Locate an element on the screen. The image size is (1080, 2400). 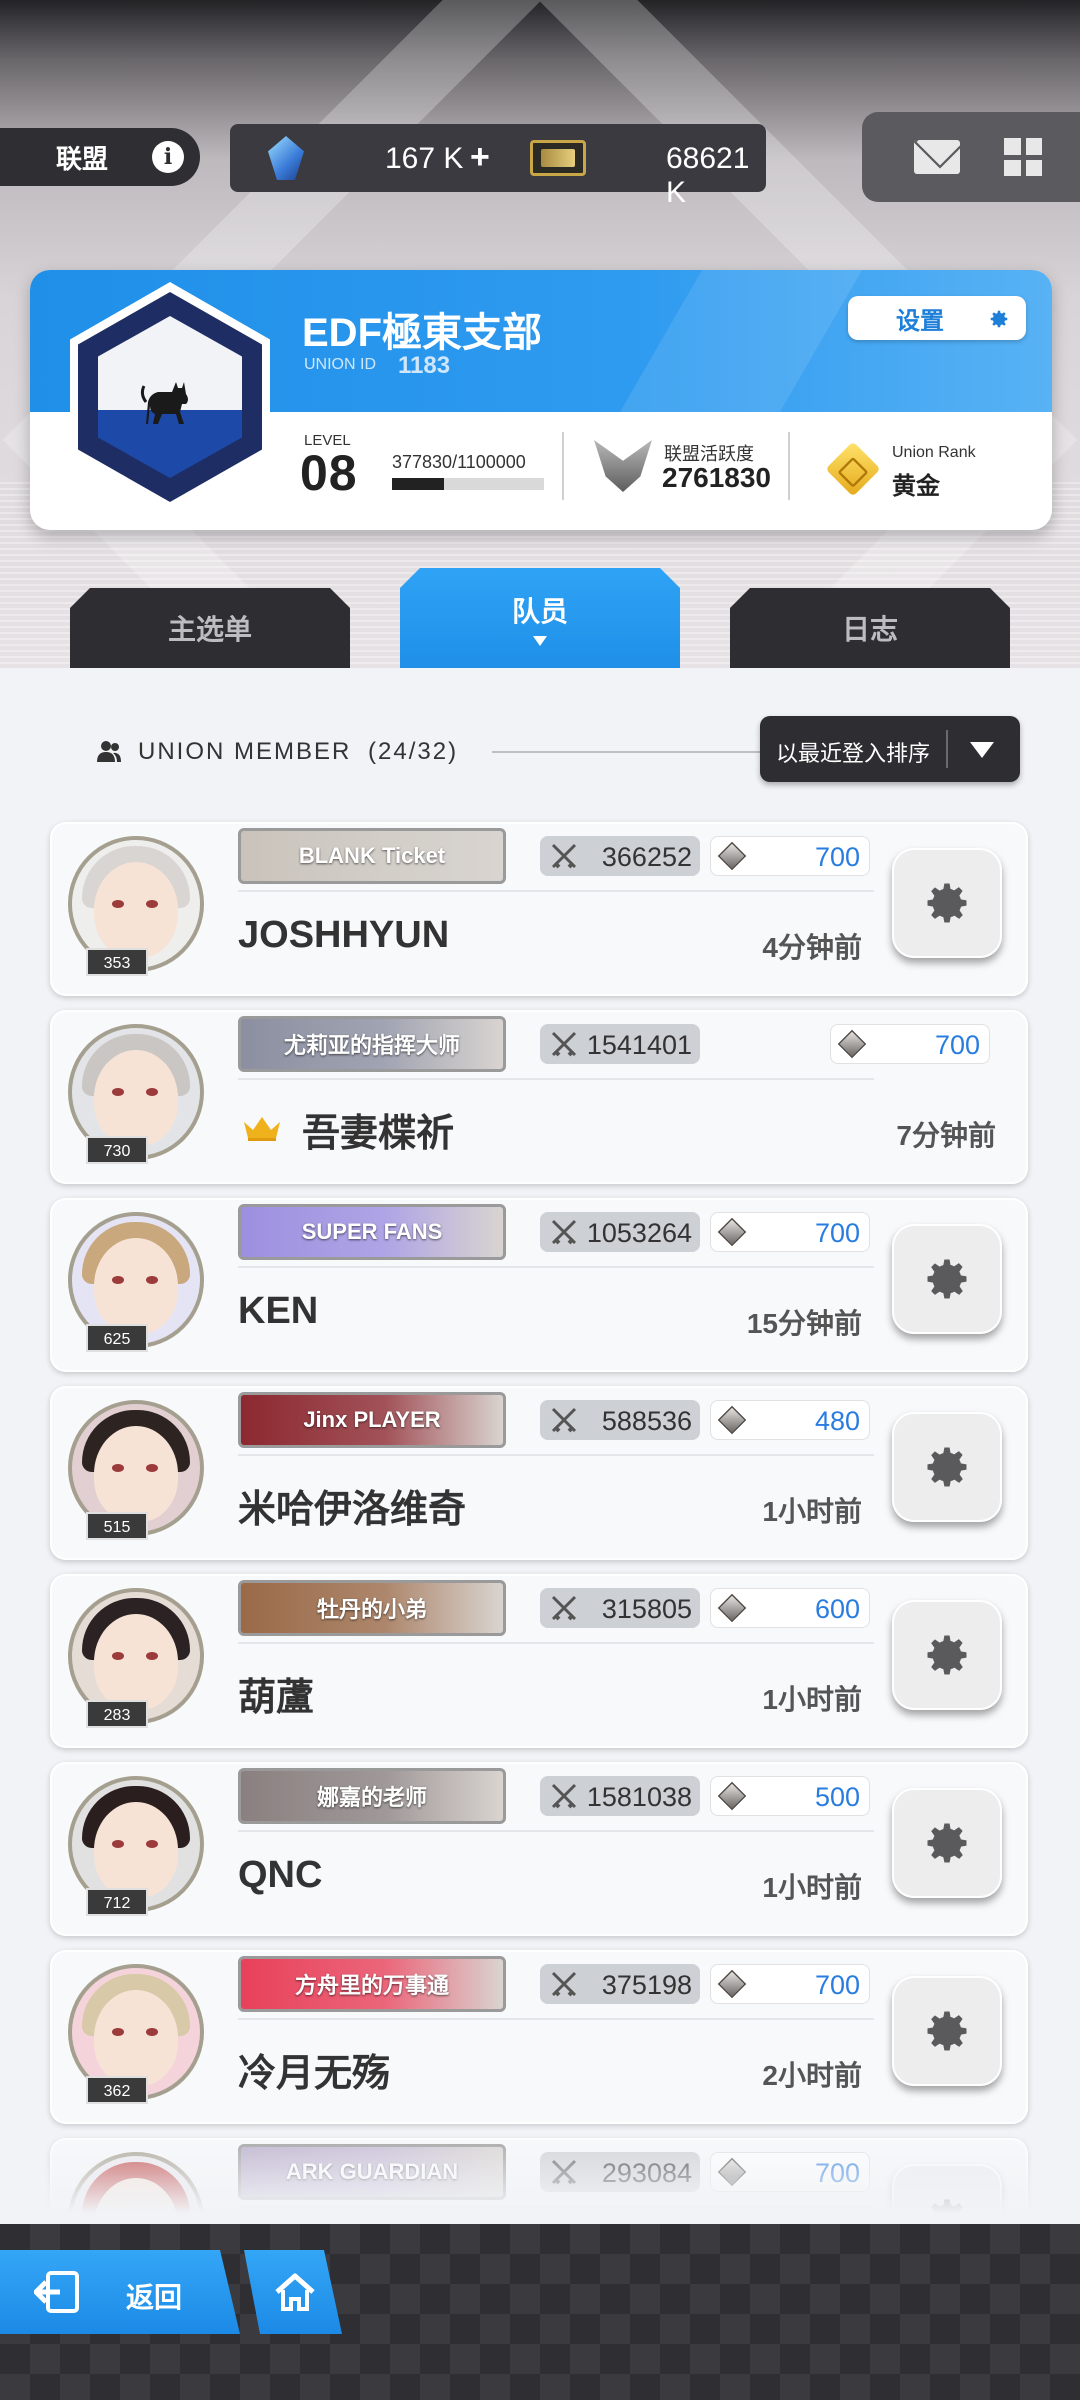
chevron-down-icon is located at coordinates (982, 750).